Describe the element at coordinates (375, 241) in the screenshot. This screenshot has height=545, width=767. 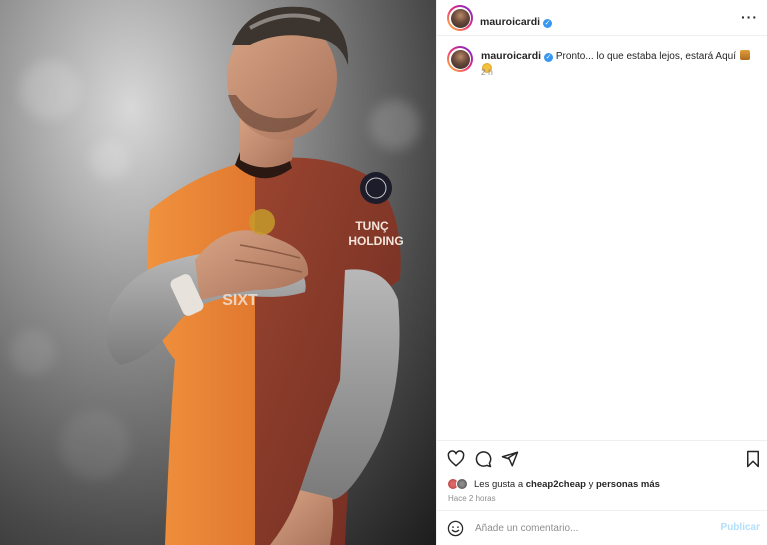
I see `svg-text: HOLDING` at that location.